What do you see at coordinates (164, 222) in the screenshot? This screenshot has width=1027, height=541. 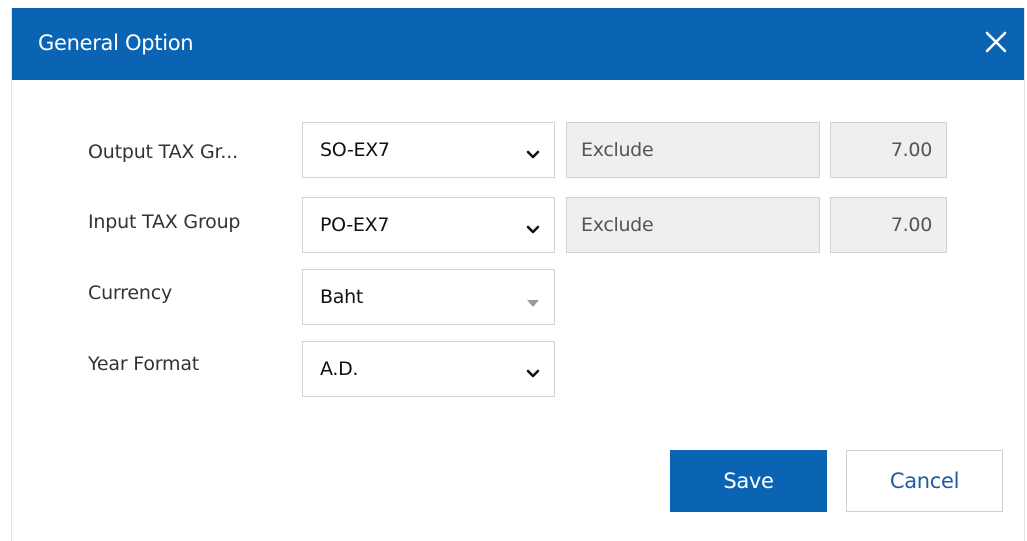 I see `input-tax-group-label: Input TAX Group` at bounding box center [164, 222].